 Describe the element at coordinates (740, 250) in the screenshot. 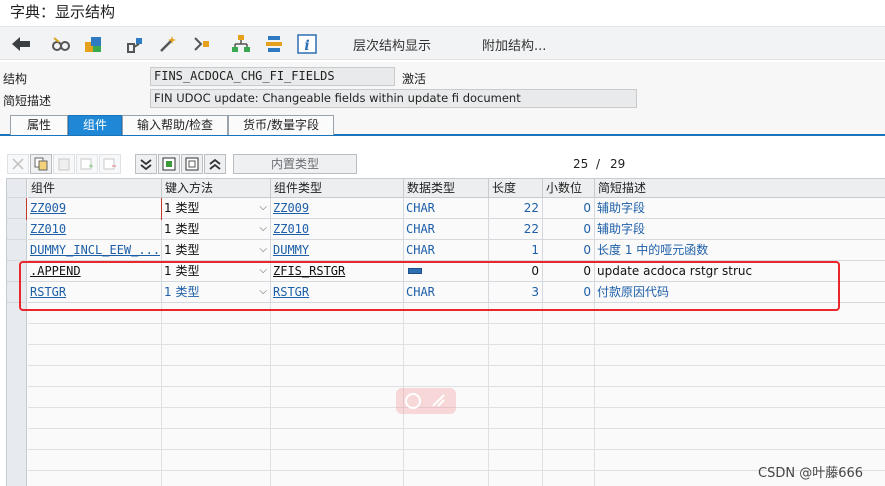

I see `short-desc-cell: 长度 1 中的哑元函数` at that location.